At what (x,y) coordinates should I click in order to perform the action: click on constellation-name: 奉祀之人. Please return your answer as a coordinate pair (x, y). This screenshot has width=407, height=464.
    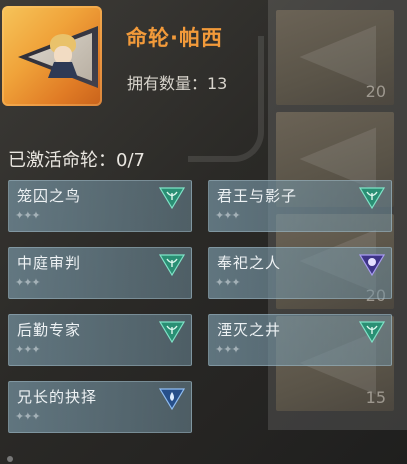
    Looking at the image, I should click on (249, 263).